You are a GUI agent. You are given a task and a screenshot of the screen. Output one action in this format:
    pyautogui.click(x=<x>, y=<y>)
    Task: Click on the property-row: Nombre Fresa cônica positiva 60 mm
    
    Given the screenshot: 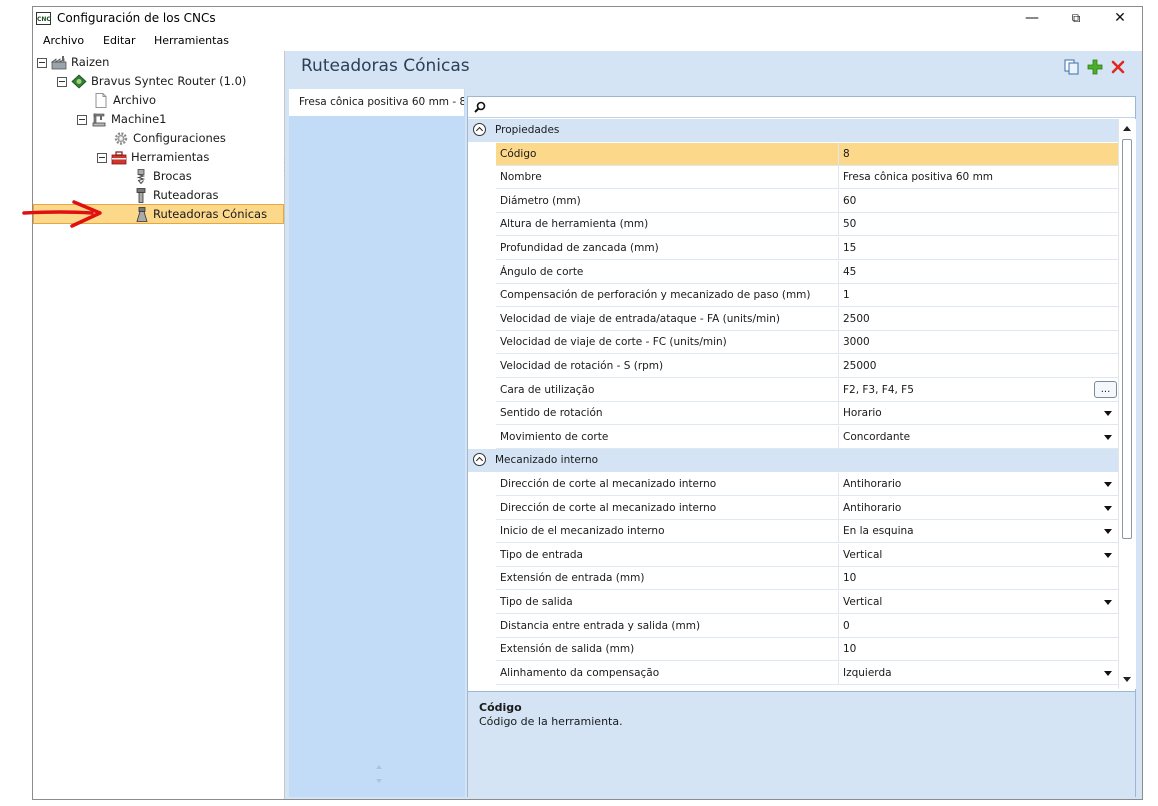 What is the action you would take?
    pyautogui.click(x=807, y=178)
    